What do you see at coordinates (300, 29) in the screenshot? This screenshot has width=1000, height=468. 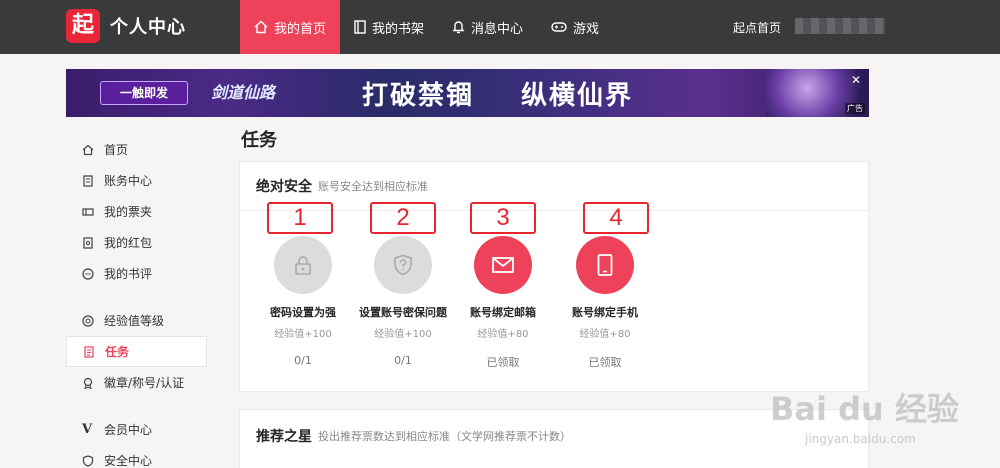 I see `nav-label: 我的首页` at bounding box center [300, 29].